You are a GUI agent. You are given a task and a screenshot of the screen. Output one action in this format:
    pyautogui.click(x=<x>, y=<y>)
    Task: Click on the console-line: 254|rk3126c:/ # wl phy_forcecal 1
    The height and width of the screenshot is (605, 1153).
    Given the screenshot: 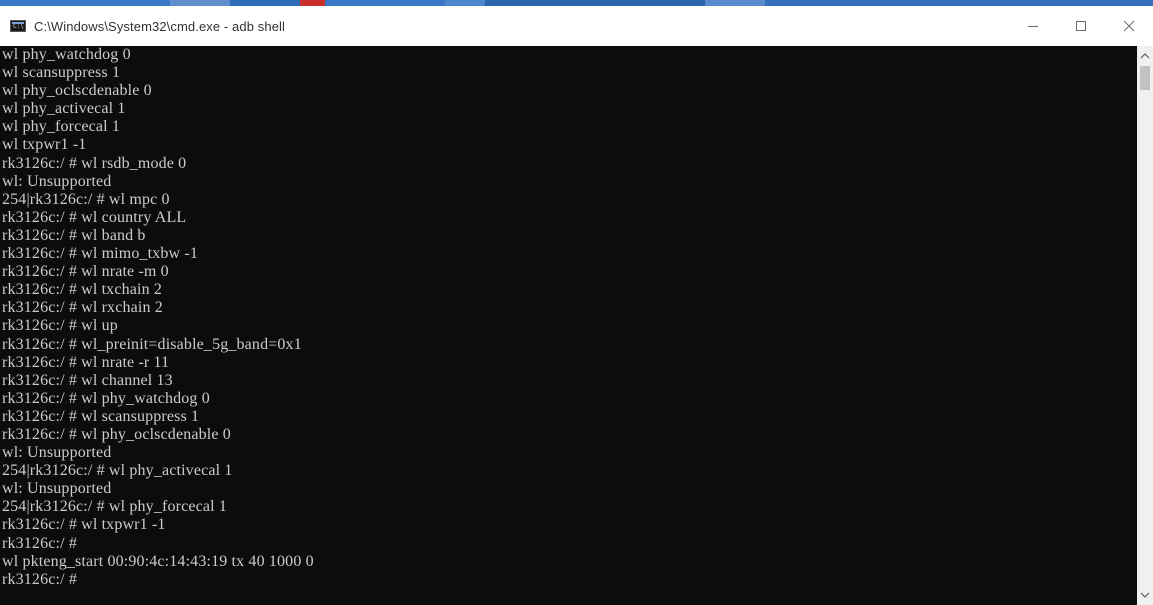 What is the action you would take?
    pyautogui.click(x=114, y=507)
    